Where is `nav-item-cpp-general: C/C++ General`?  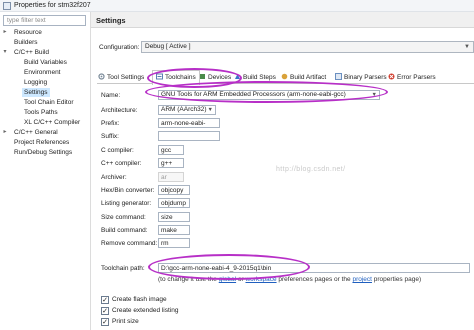
nav-item-cpp-general: C/C++ General is located at coordinates (36, 132).